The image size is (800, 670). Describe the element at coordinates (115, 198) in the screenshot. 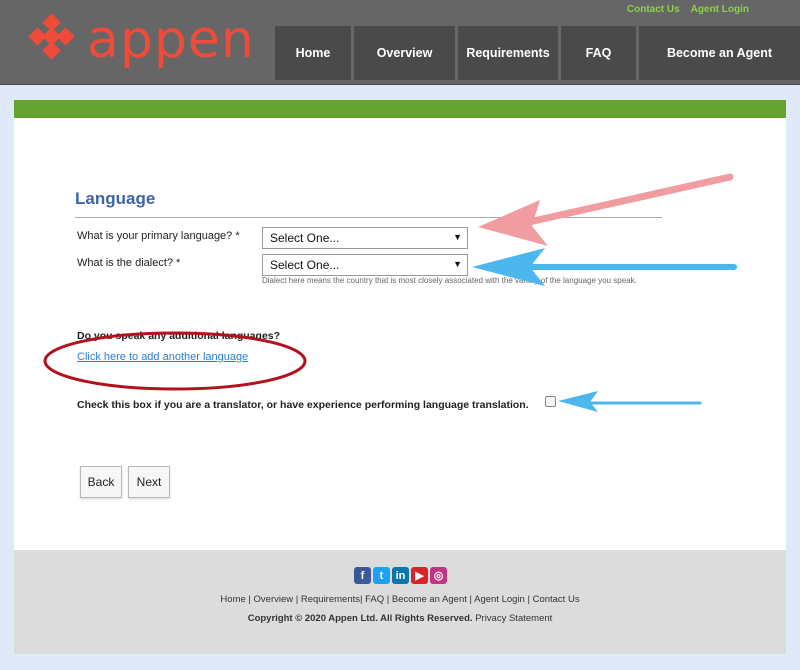

I see `section-title: Language` at that location.